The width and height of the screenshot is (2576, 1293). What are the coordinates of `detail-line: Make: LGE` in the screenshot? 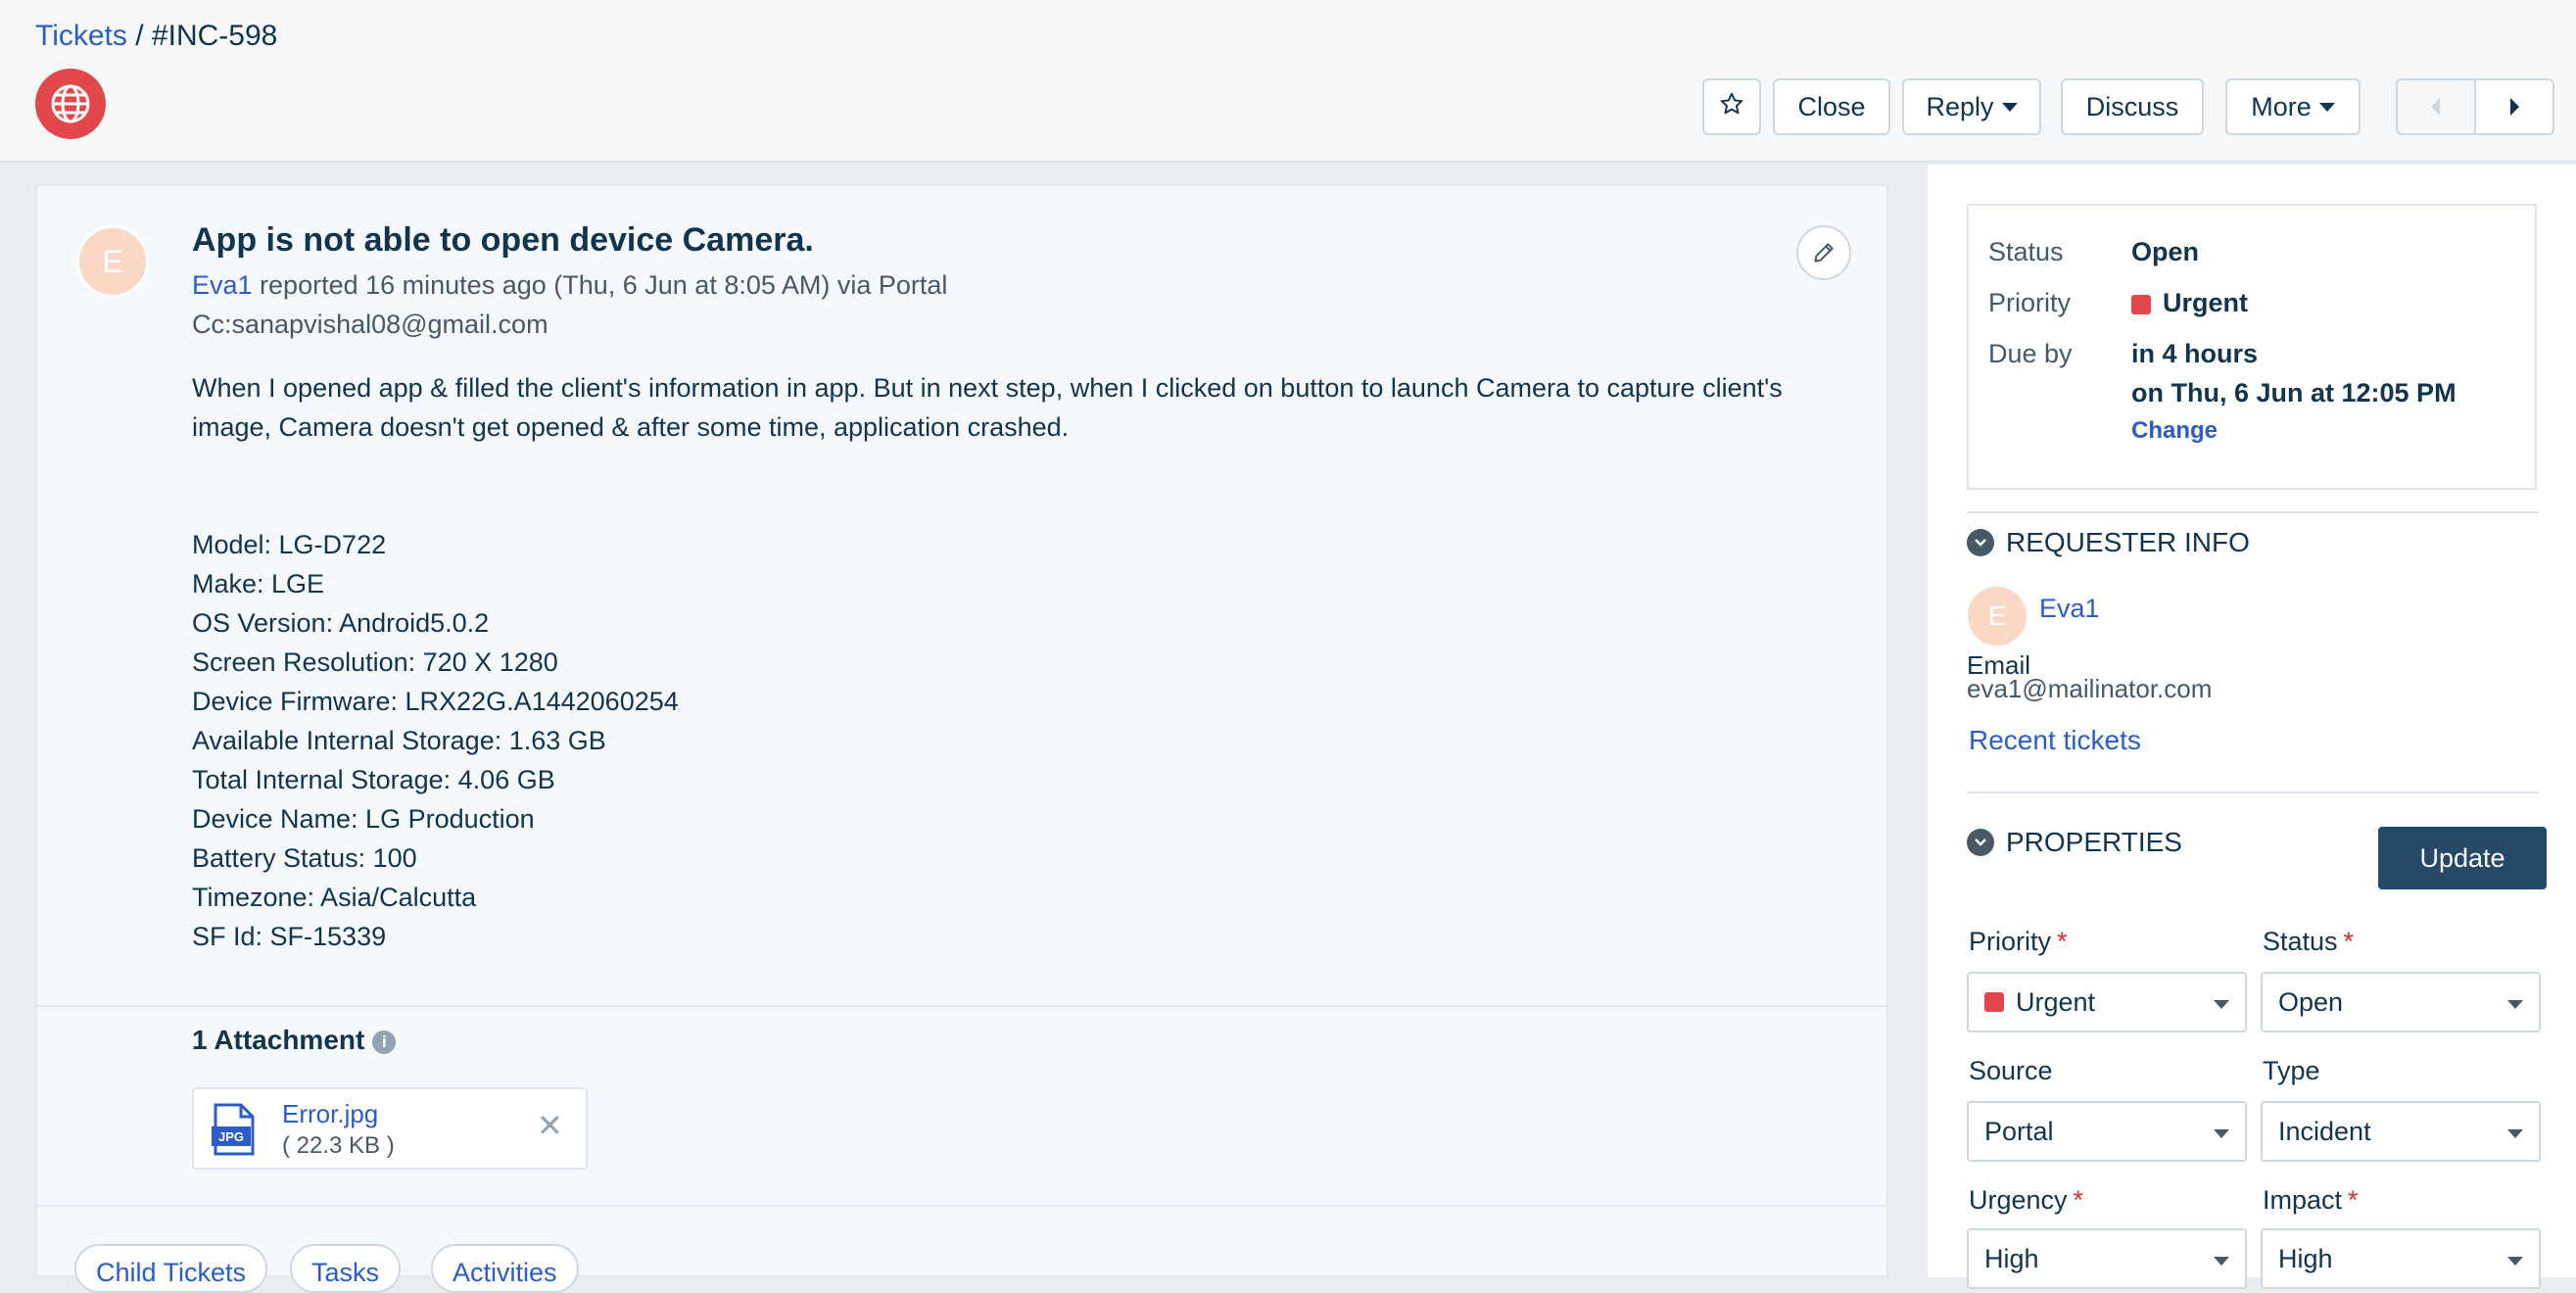 It's located at (258, 584).